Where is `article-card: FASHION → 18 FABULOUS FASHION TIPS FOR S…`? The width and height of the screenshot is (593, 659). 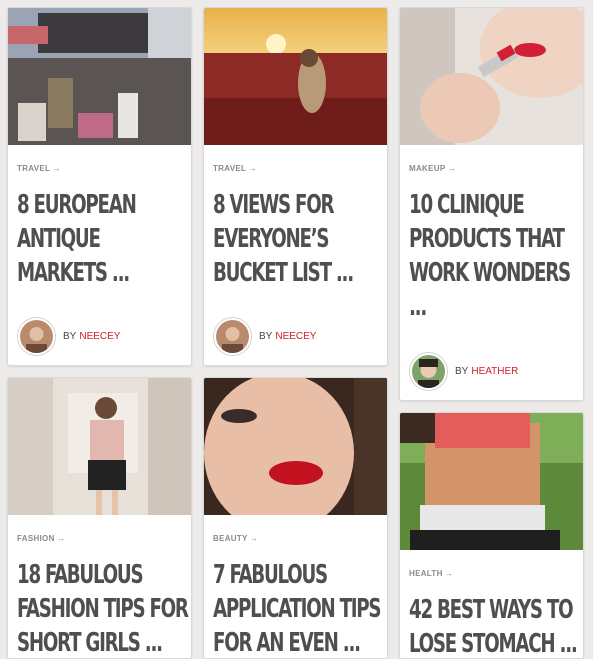
article-card: FASHION → 18 FABULOUS FASHION TIPS FOR S… is located at coordinates (99, 518).